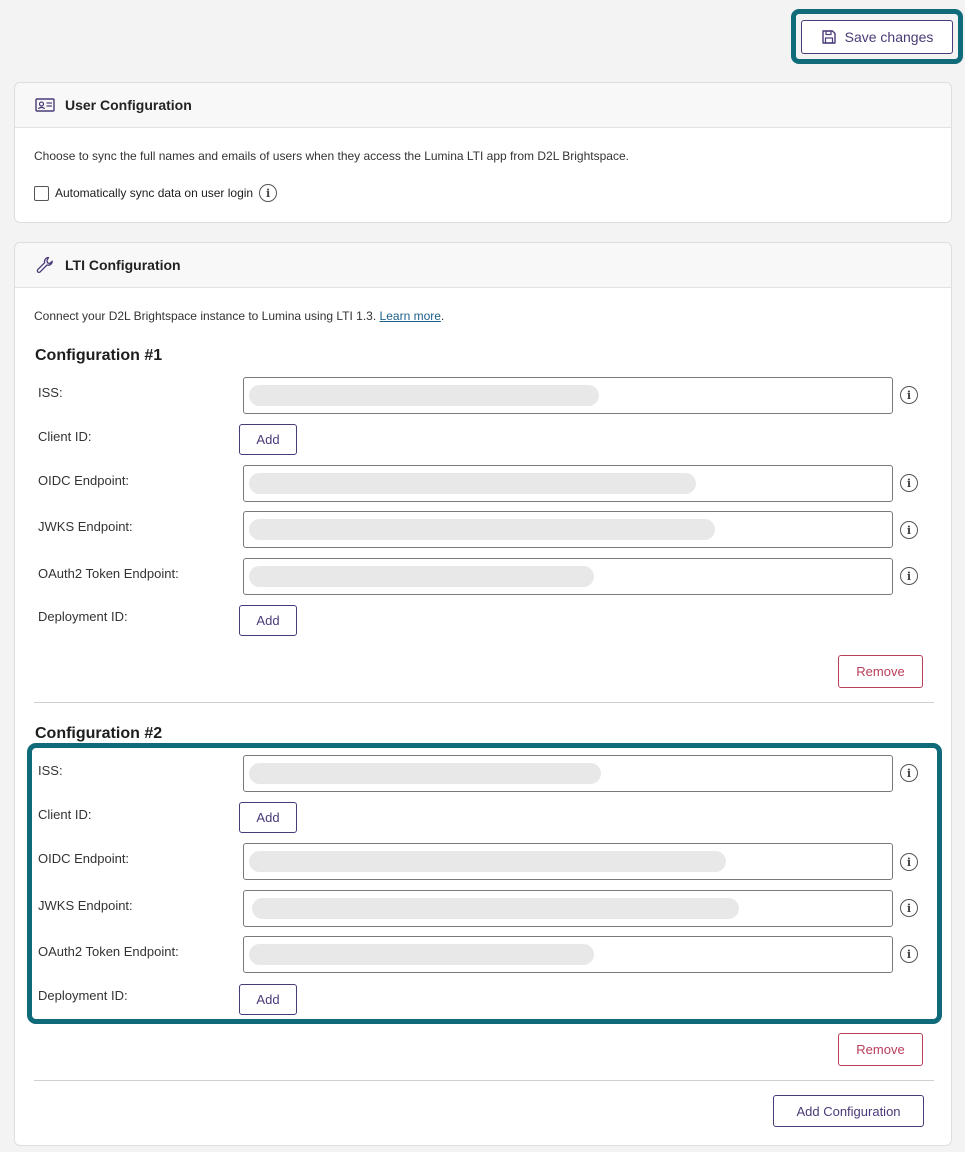 The image size is (965, 1152). Describe the element at coordinates (442, 316) in the screenshot. I see `lti-description-period: .` at that location.